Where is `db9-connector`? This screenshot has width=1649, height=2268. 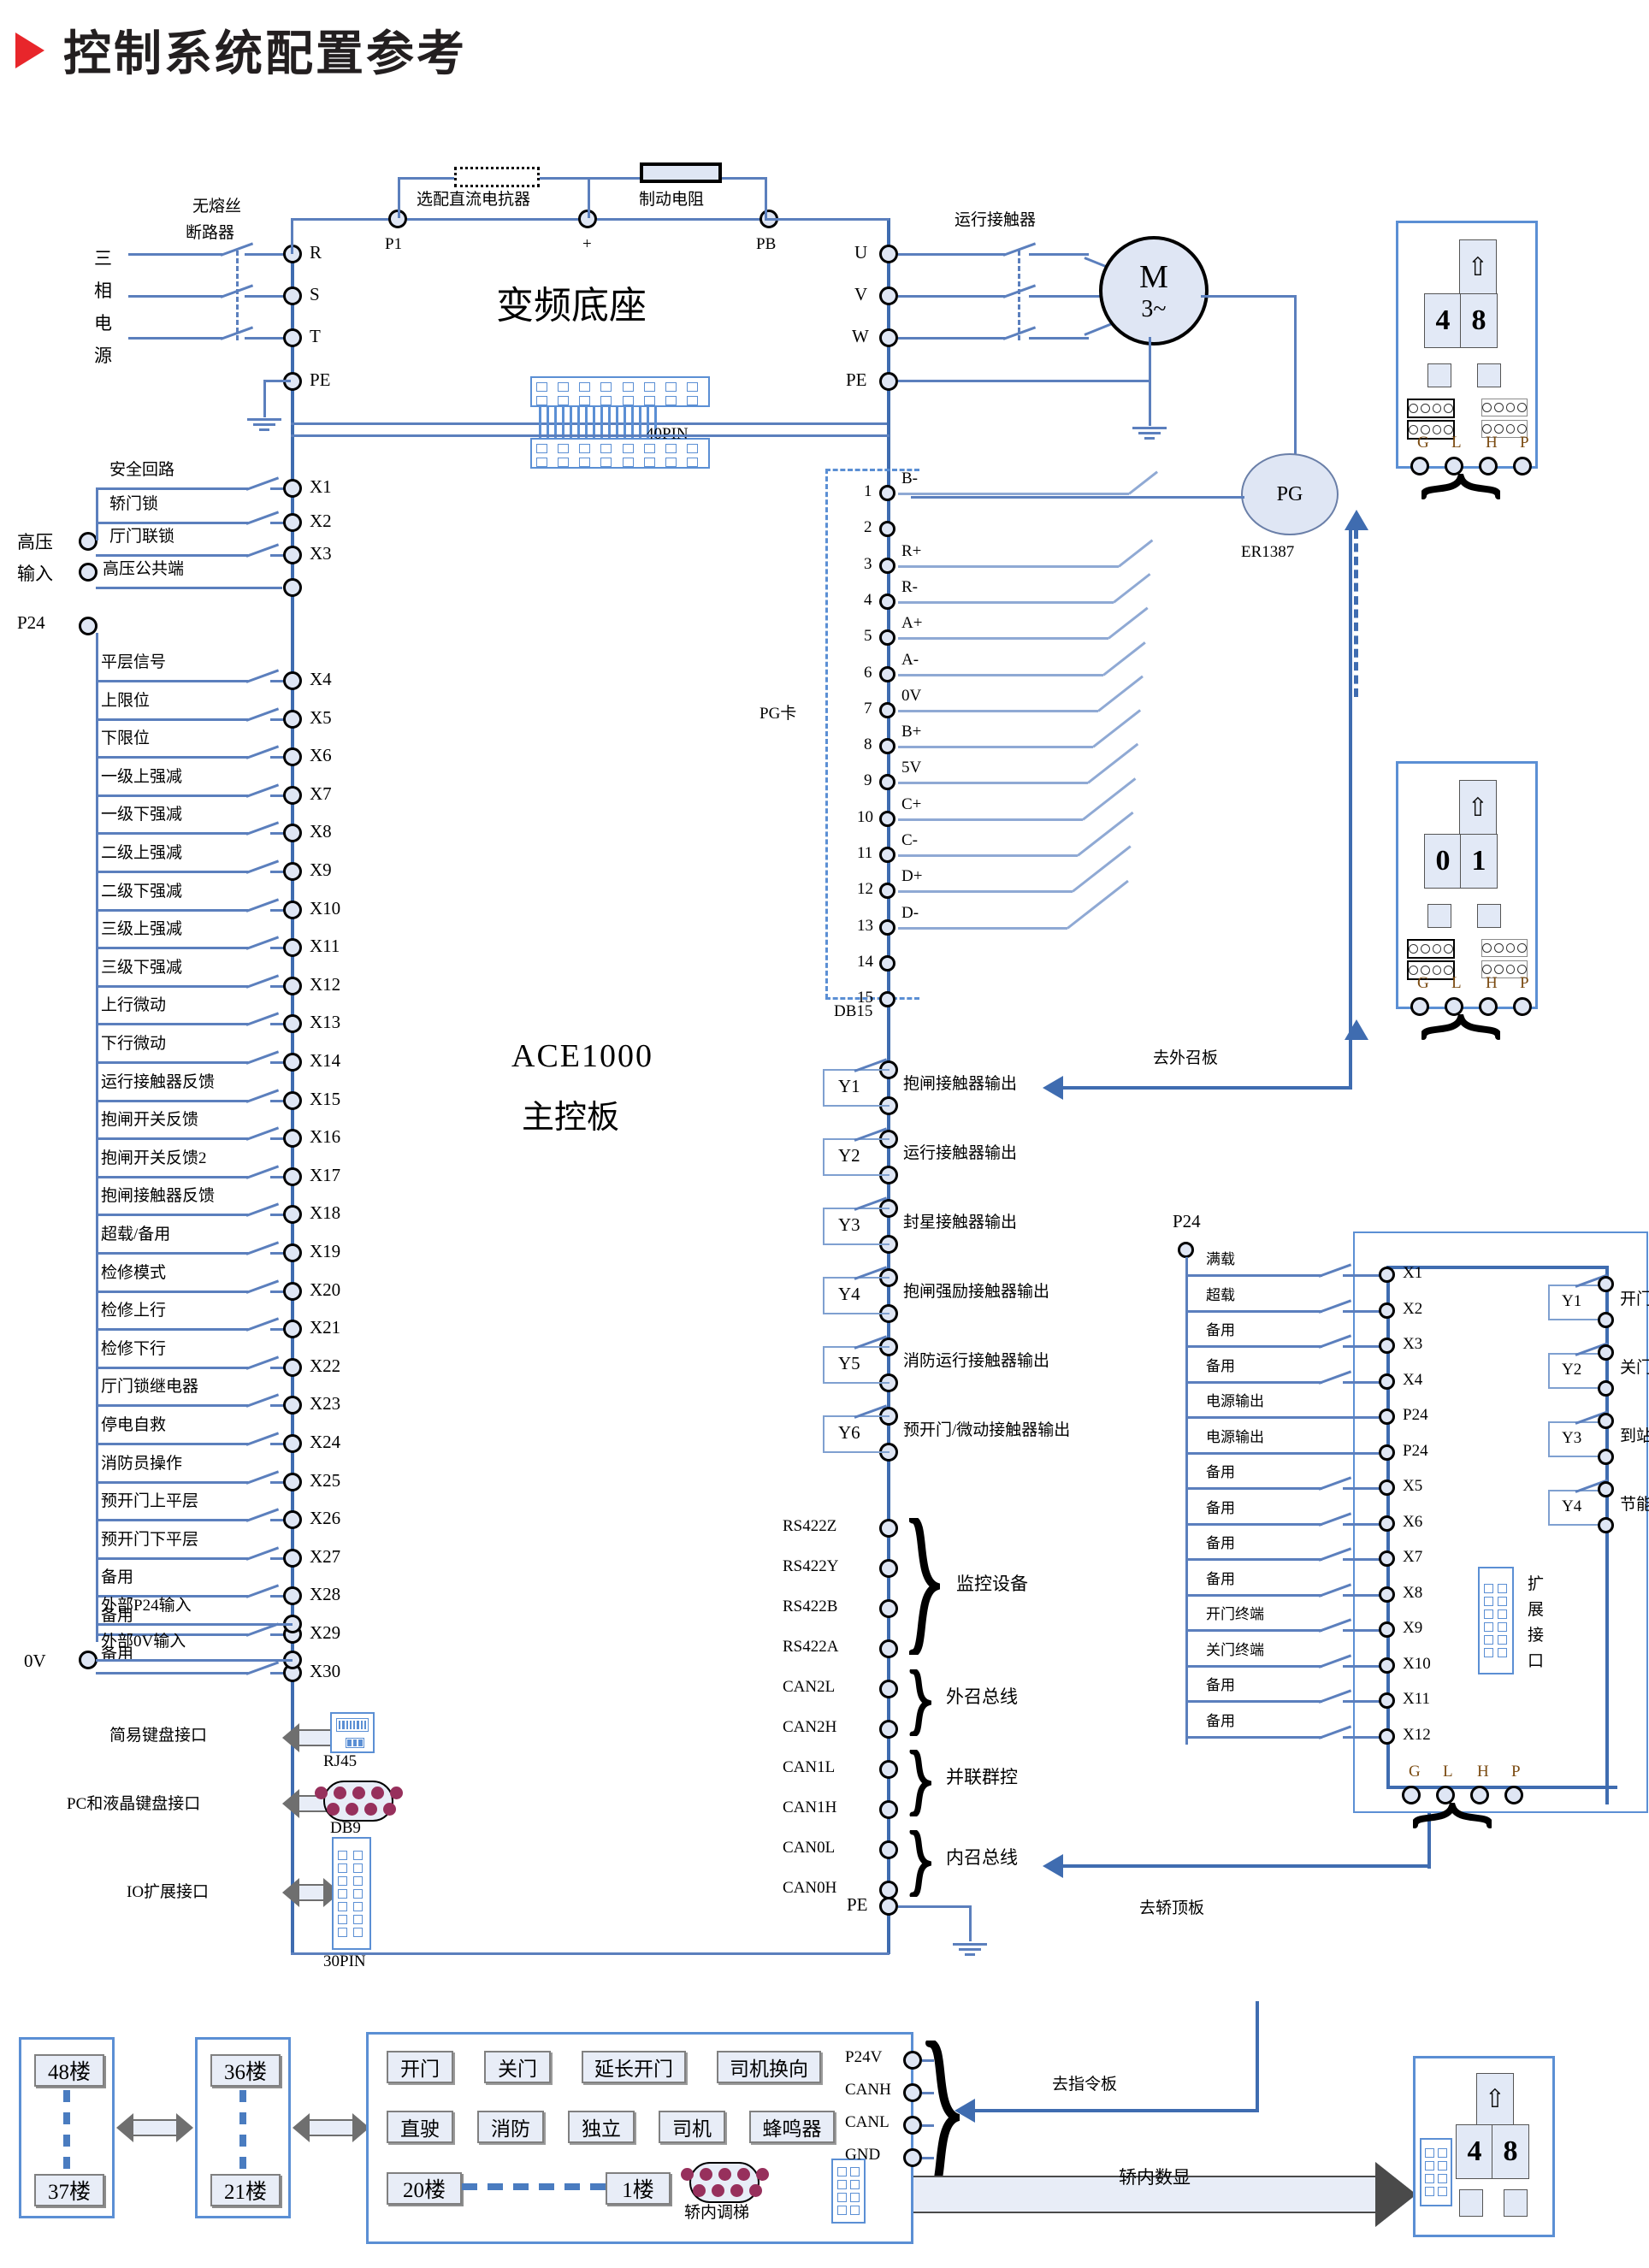 db9-connector is located at coordinates (358, 1801).